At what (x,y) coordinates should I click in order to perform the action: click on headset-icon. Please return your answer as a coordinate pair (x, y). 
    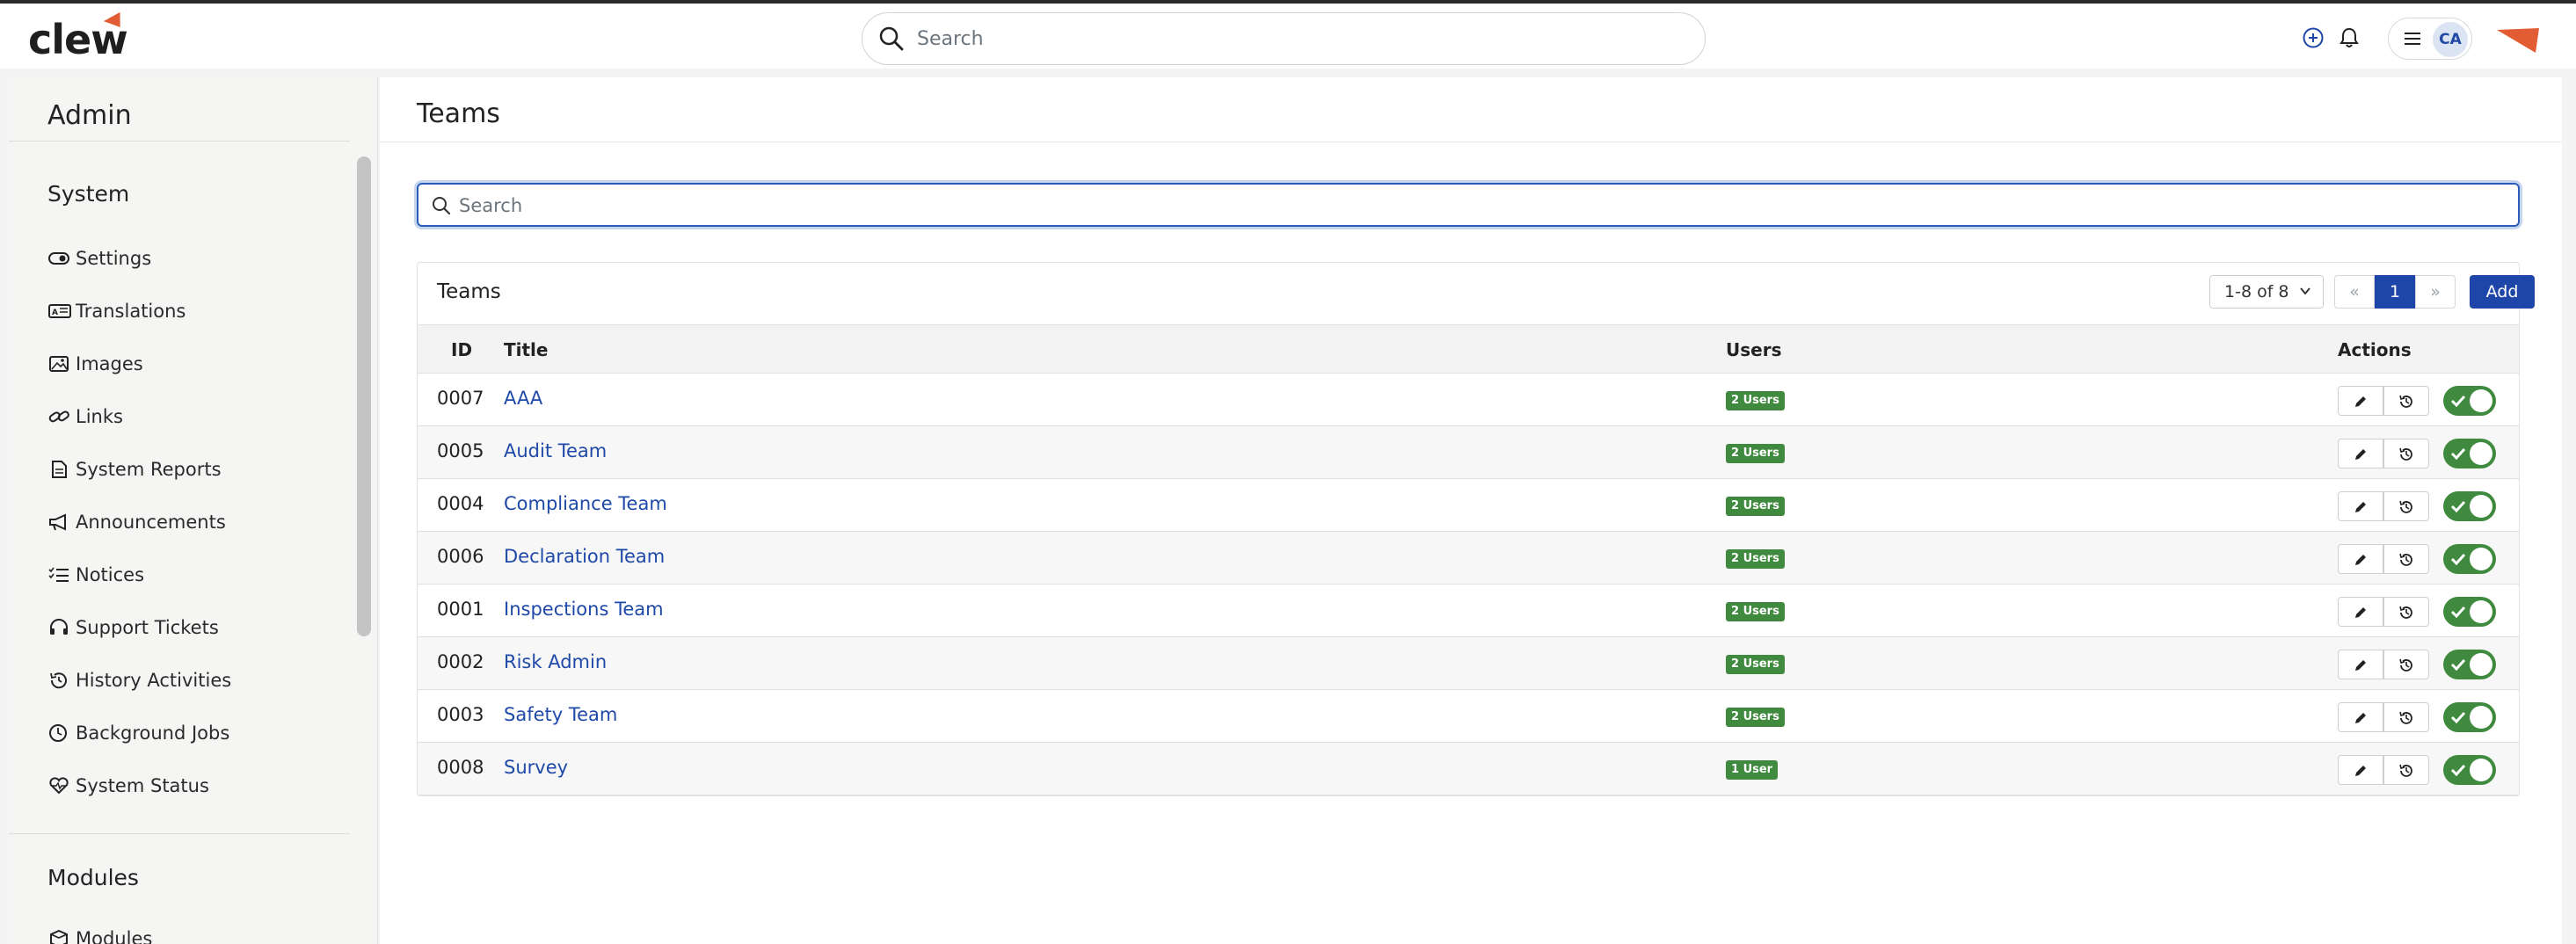
    Looking at the image, I should click on (59, 627).